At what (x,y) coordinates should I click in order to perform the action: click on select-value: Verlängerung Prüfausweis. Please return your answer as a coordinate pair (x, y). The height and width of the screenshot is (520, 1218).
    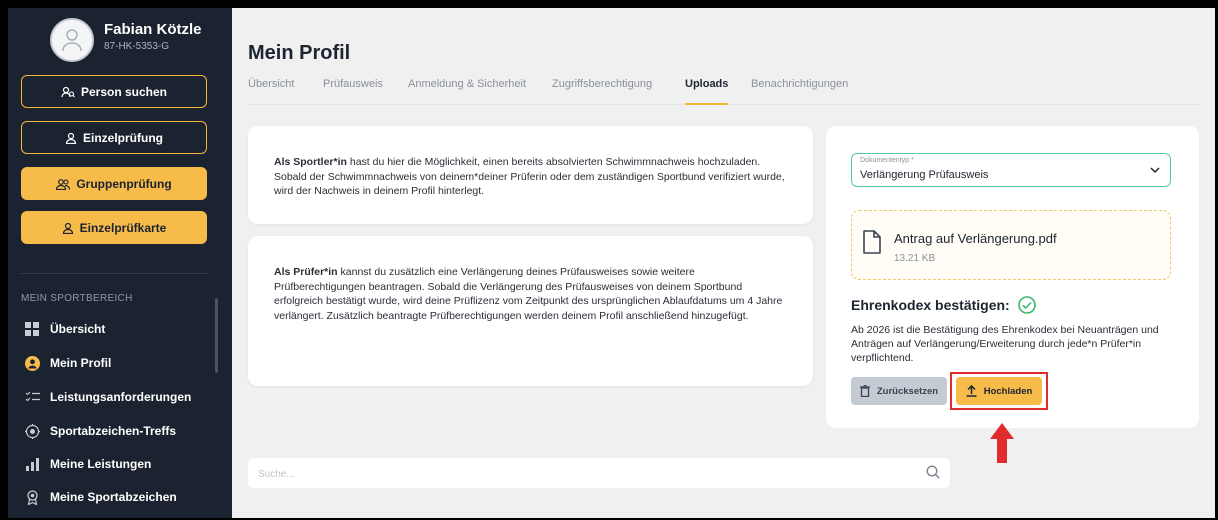
    Looking at the image, I should click on (924, 175).